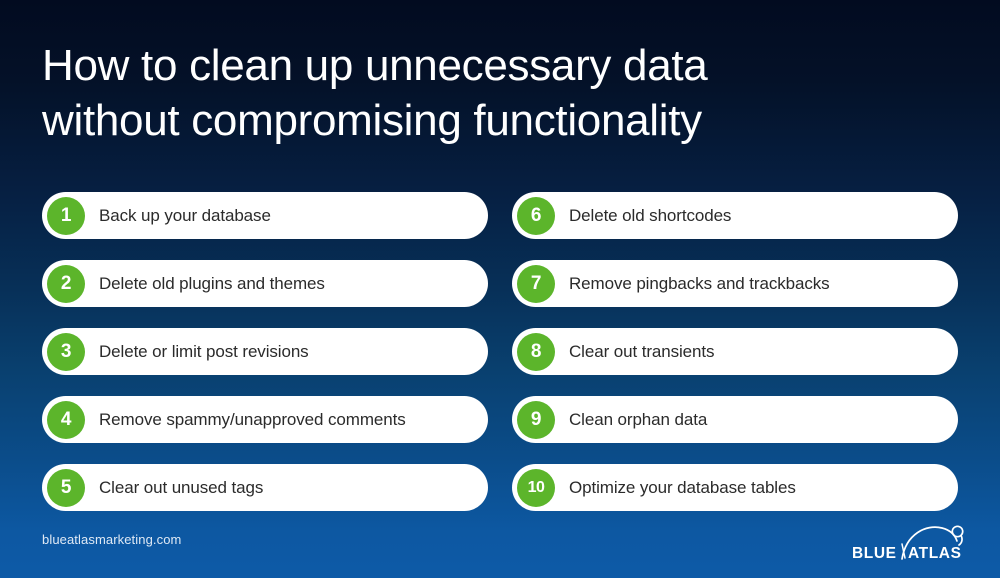 The height and width of the screenshot is (578, 1000). What do you see at coordinates (66, 215) in the screenshot?
I see `step-number-badge: 1` at bounding box center [66, 215].